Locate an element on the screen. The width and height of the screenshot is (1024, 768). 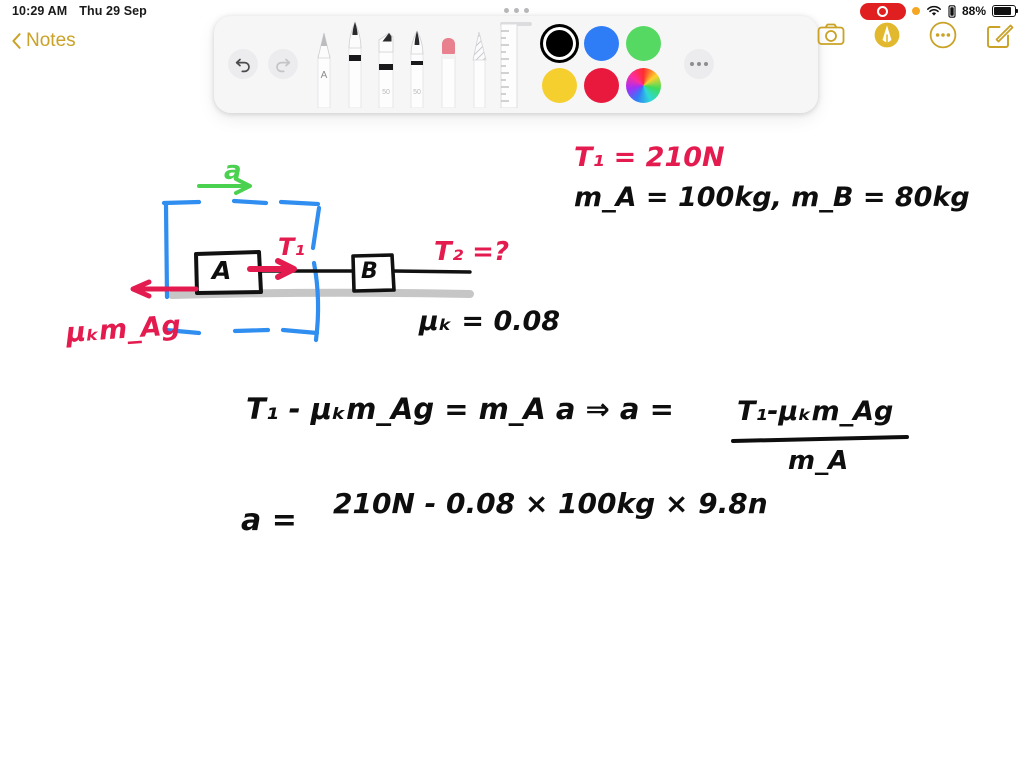
ruler-tool-icon is located at coordinates (509, 66).